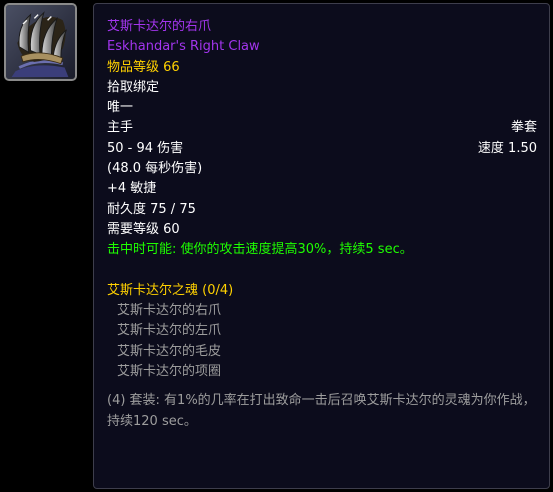  I want to click on item-name-cn: 艾斯卡达尔的右爪, so click(159, 26).